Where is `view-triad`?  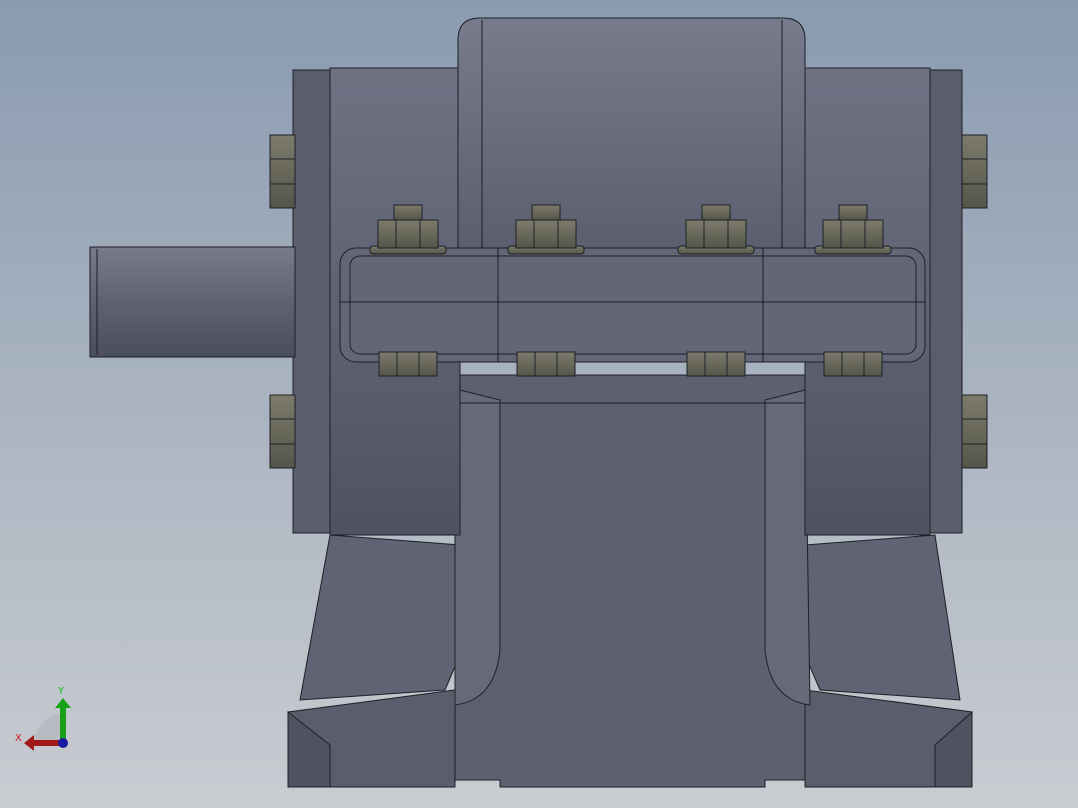 view-triad is located at coordinates (47, 724).